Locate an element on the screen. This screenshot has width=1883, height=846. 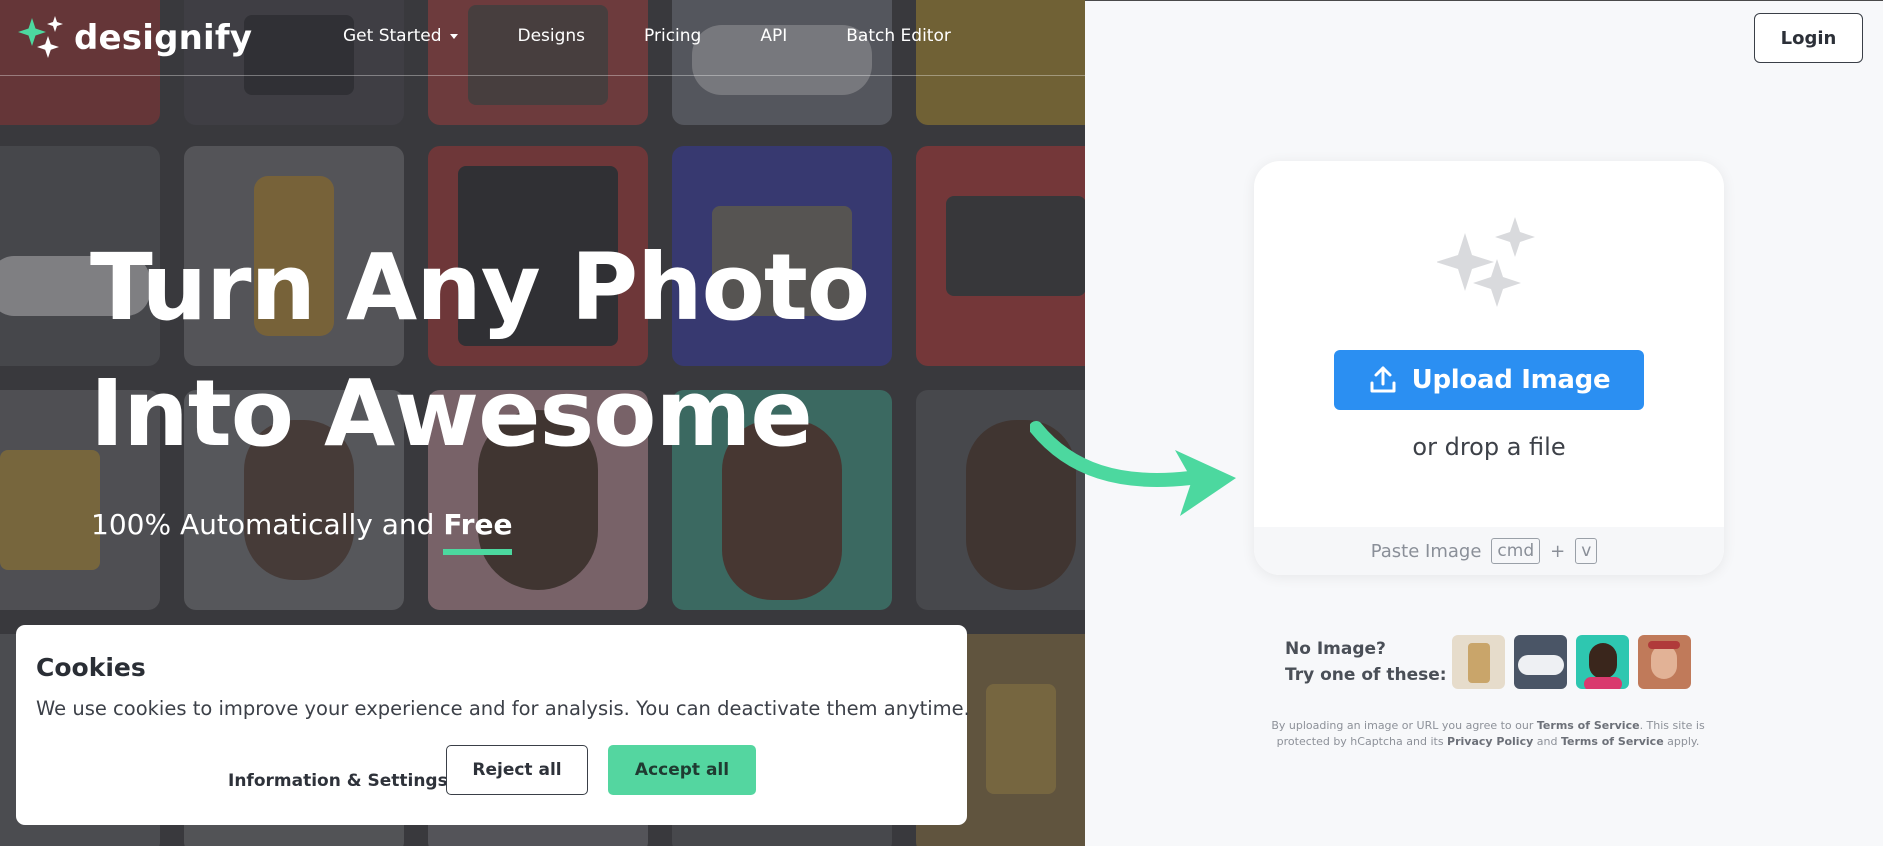
headline-line-2: Into Awesome is located at coordinates (451, 413).